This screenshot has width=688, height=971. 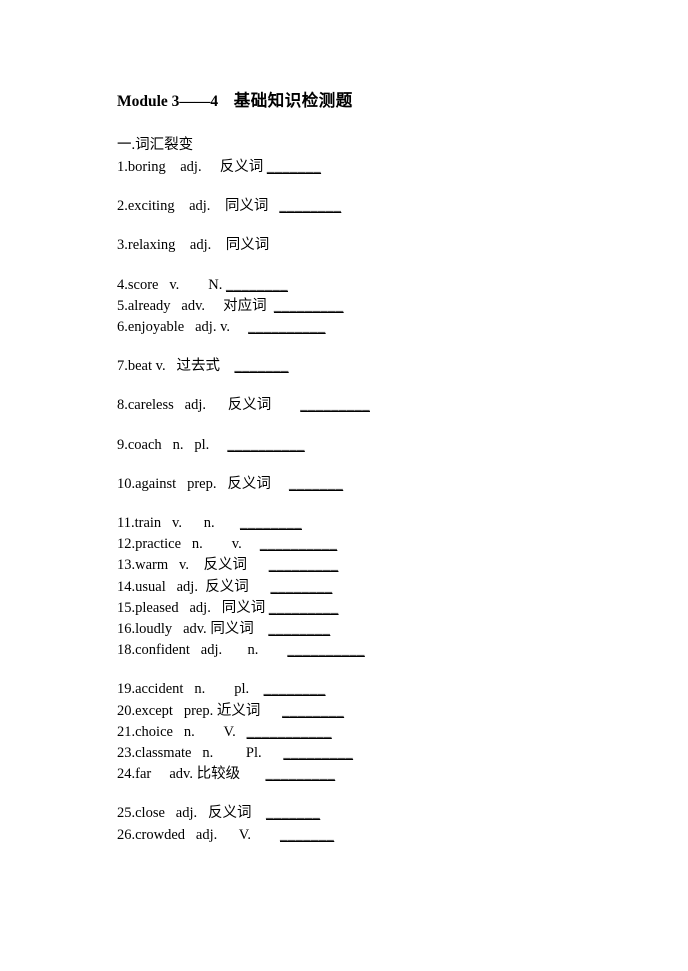 I want to click on vocab-item-num: 21., so click(x=126, y=731).